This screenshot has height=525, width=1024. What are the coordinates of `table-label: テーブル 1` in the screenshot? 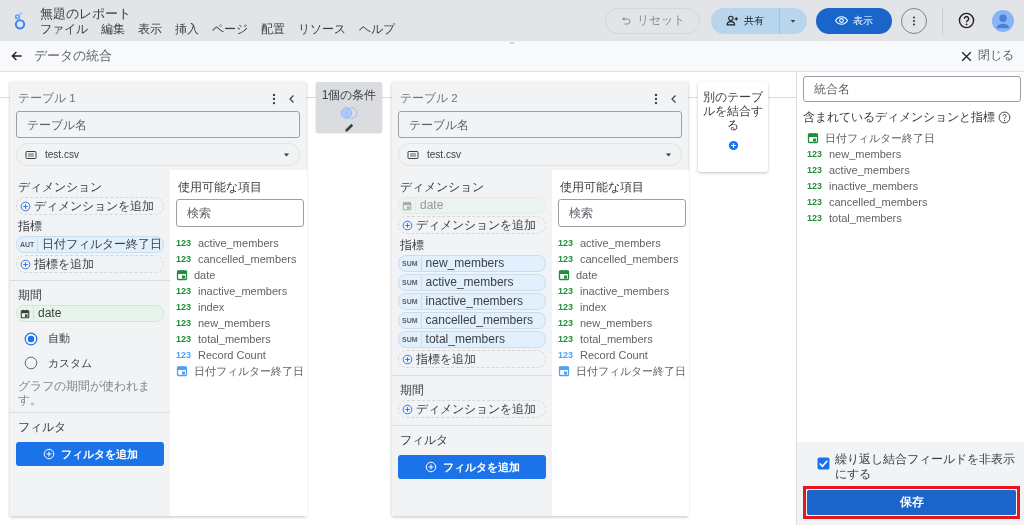 It's located at (47, 98).